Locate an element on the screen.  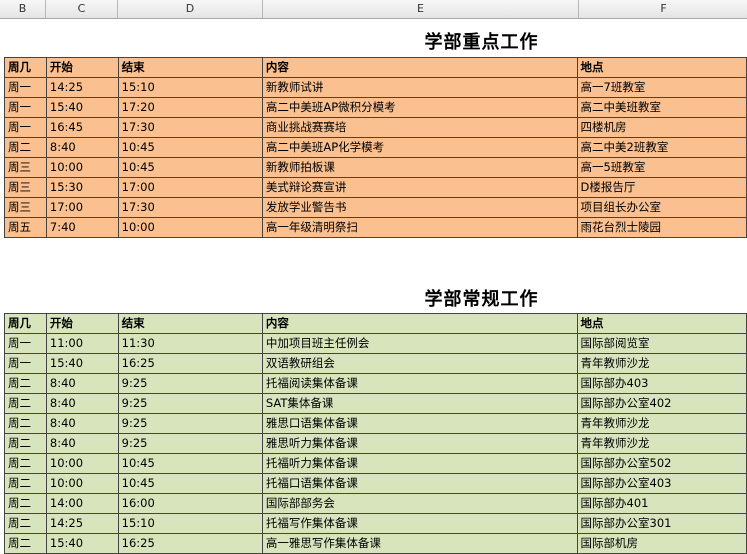
column-header-d: D is located at coordinates (190, 9).